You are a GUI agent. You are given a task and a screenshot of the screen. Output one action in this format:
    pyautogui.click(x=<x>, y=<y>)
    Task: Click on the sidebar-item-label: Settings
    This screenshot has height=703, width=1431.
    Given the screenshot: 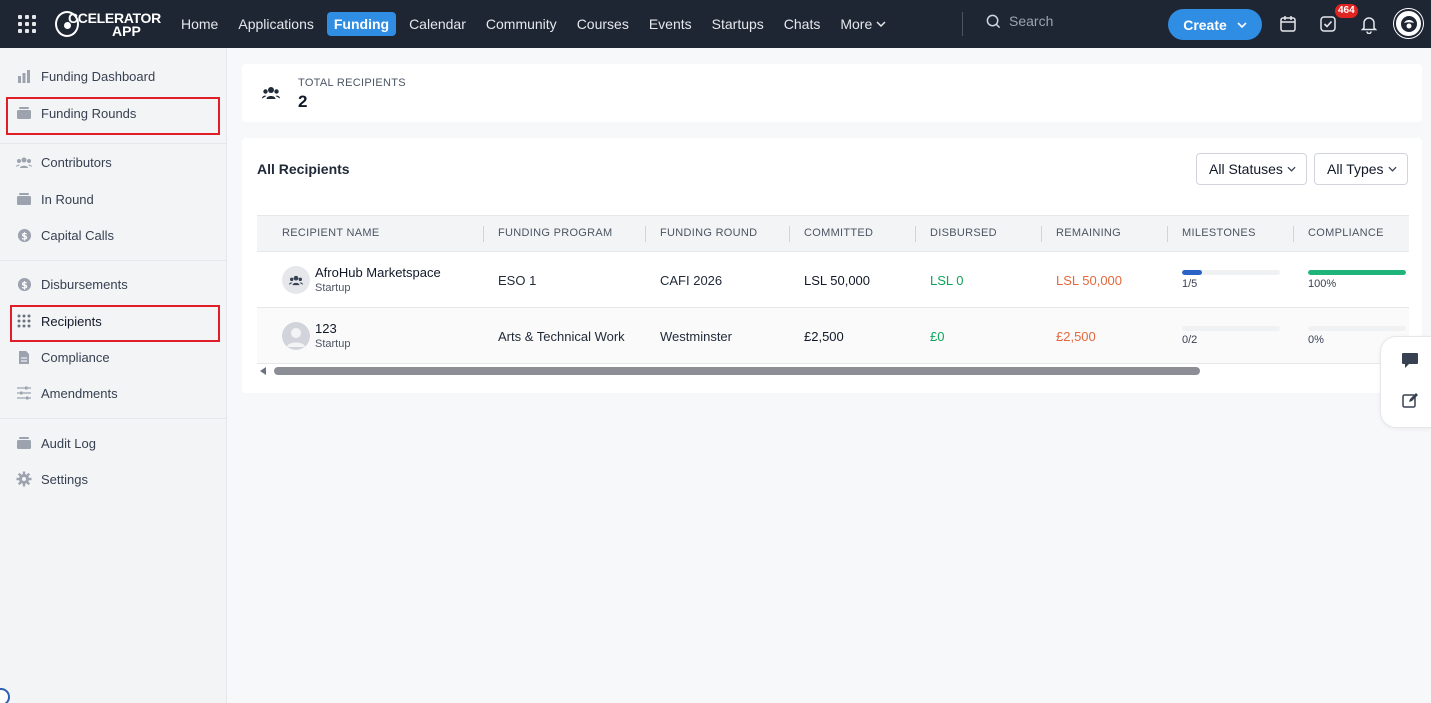 What is the action you would take?
    pyautogui.click(x=64, y=479)
    